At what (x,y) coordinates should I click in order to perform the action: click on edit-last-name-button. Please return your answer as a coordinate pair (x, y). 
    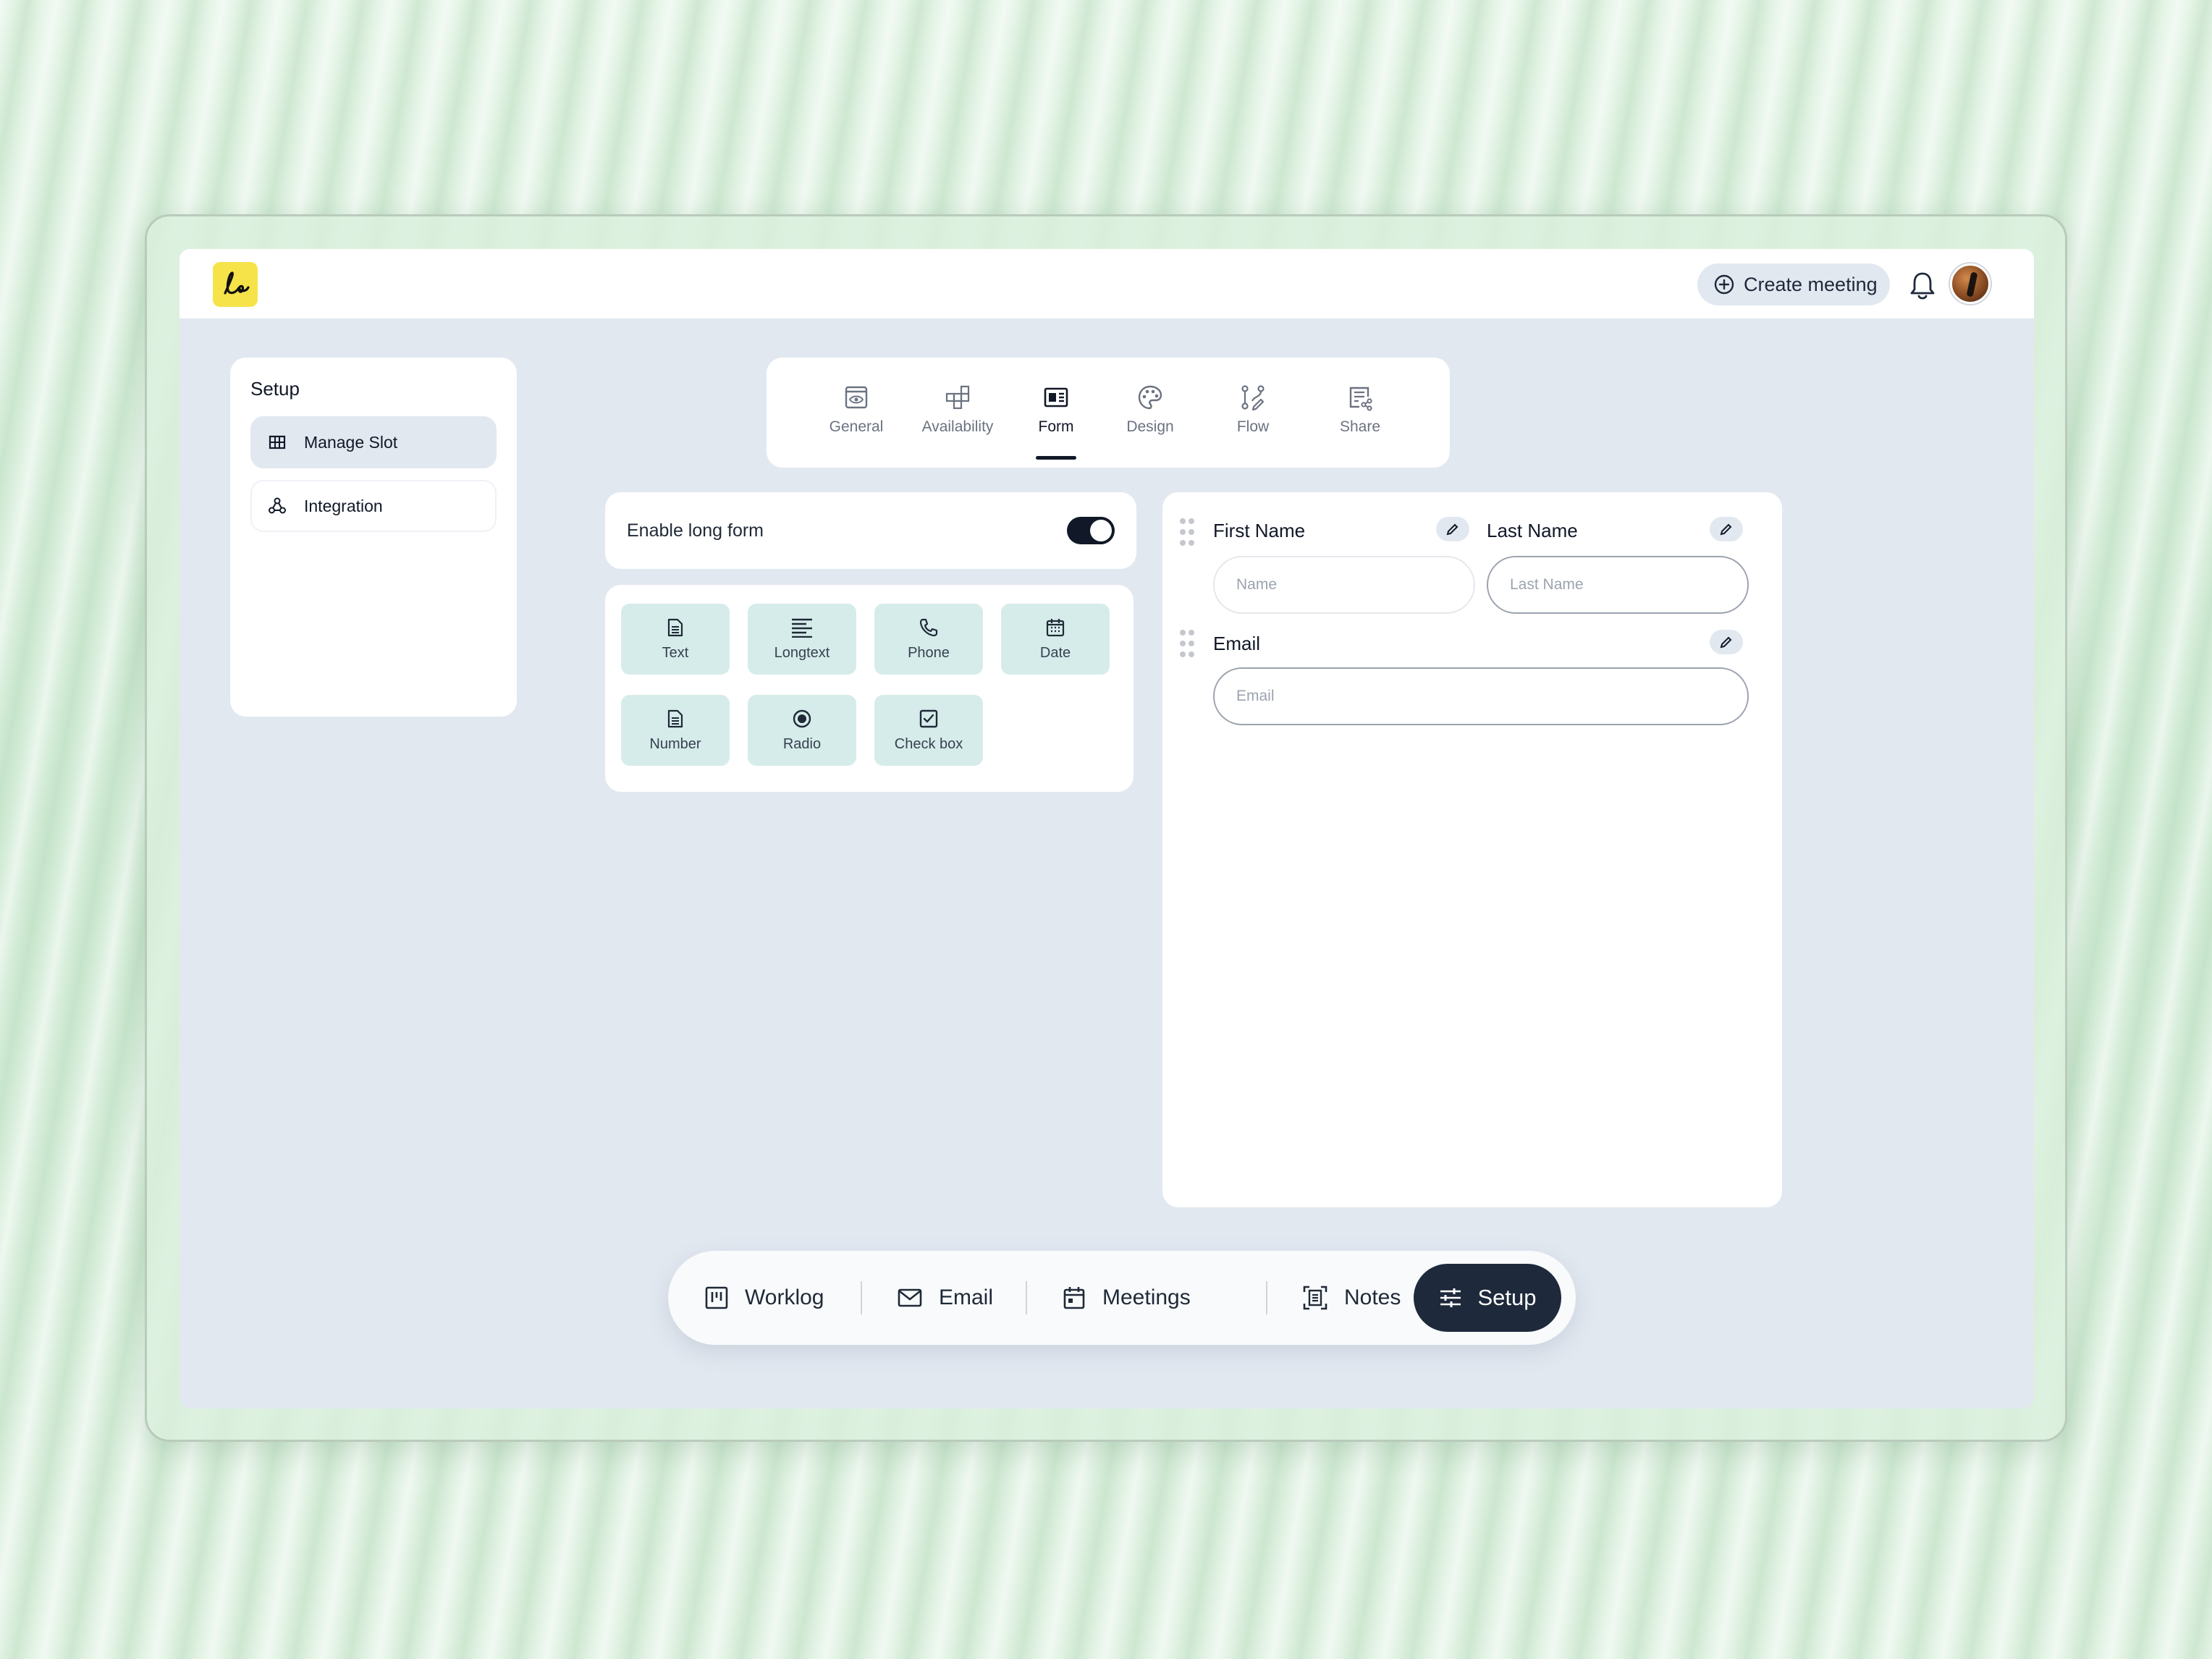
    Looking at the image, I should click on (1726, 529).